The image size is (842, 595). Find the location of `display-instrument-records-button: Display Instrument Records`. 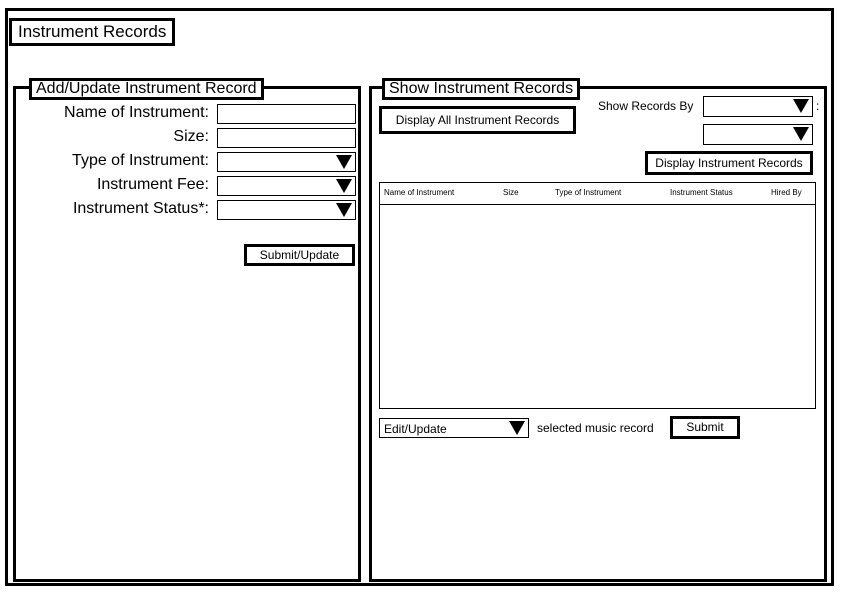

display-instrument-records-button: Display Instrument Records is located at coordinates (729, 163).